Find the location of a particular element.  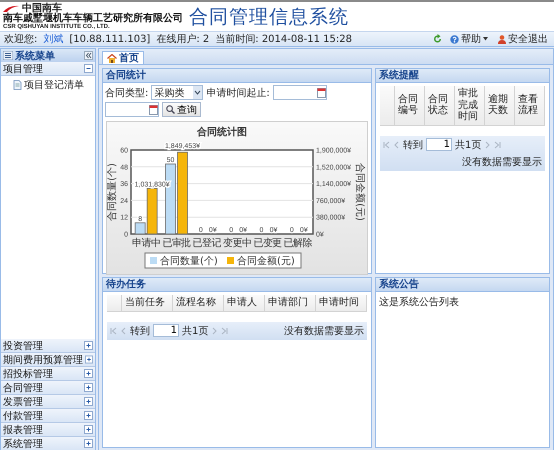

column-header: 查看流程 is located at coordinates (529, 105).